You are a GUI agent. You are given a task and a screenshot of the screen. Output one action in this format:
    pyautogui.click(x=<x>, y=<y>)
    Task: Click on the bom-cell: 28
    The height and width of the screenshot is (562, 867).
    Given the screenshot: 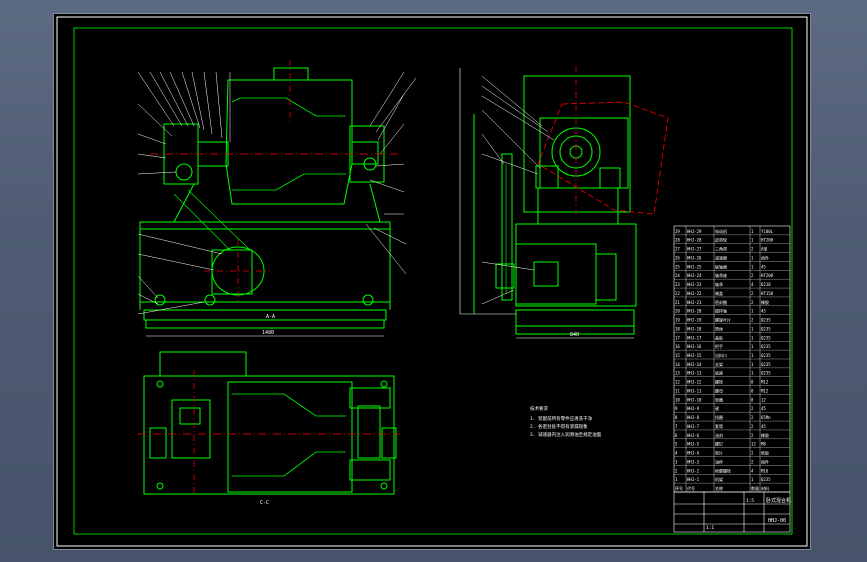 What is the action you would take?
    pyautogui.click(x=677, y=240)
    